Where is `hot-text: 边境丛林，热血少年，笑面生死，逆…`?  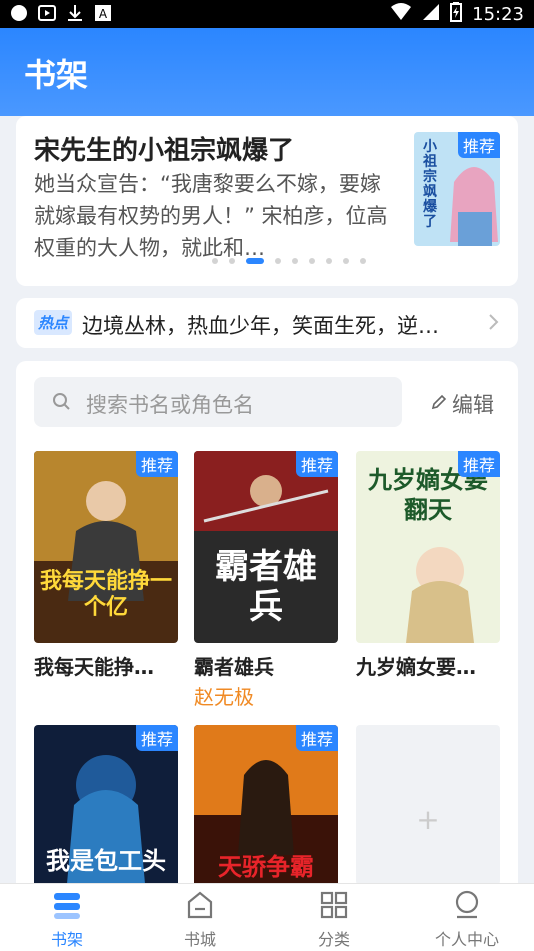 hot-text: 边境丛林，热血少年，笑面生死，逆… is located at coordinates (260, 326).